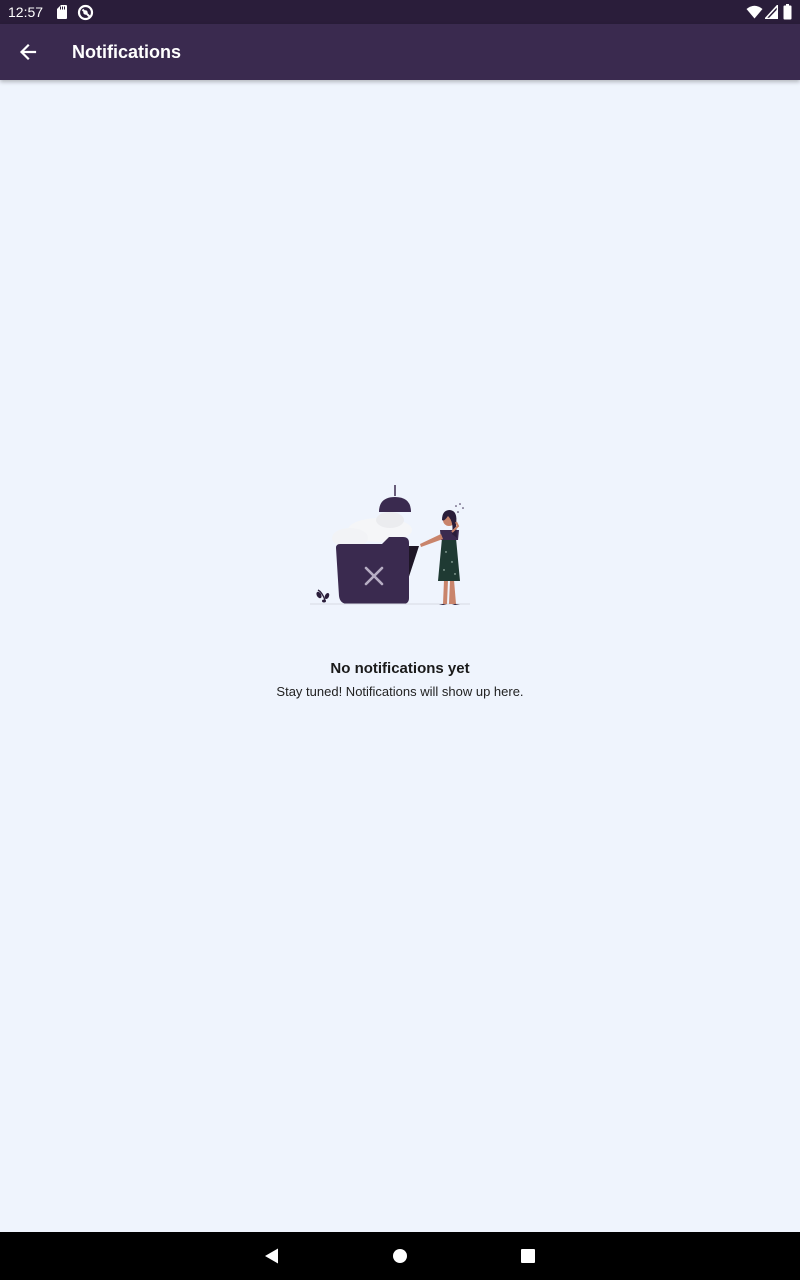  What do you see at coordinates (787, 12) in the screenshot?
I see `battery-icon` at bounding box center [787, 12].